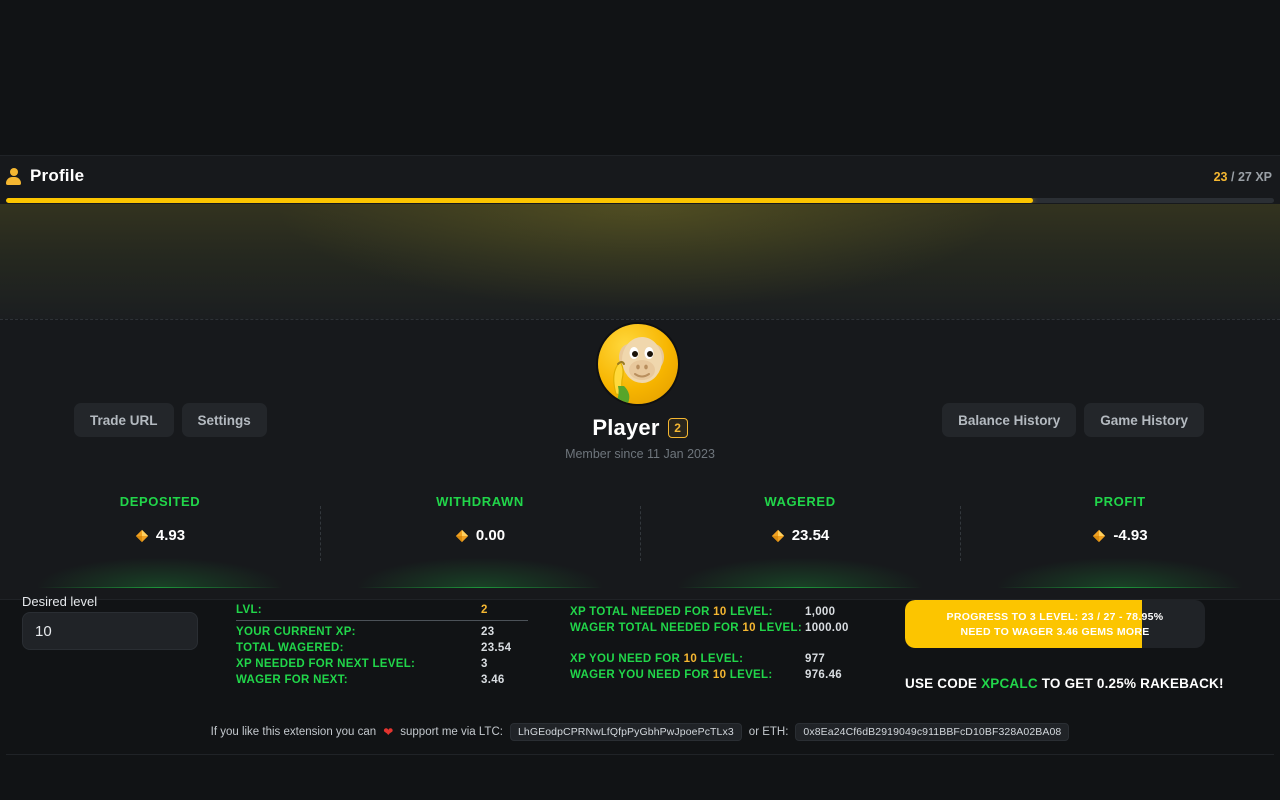  Describe the element at coordinates (388, 732) in the screenshot. I see `heart-icon: ❤` at that location.